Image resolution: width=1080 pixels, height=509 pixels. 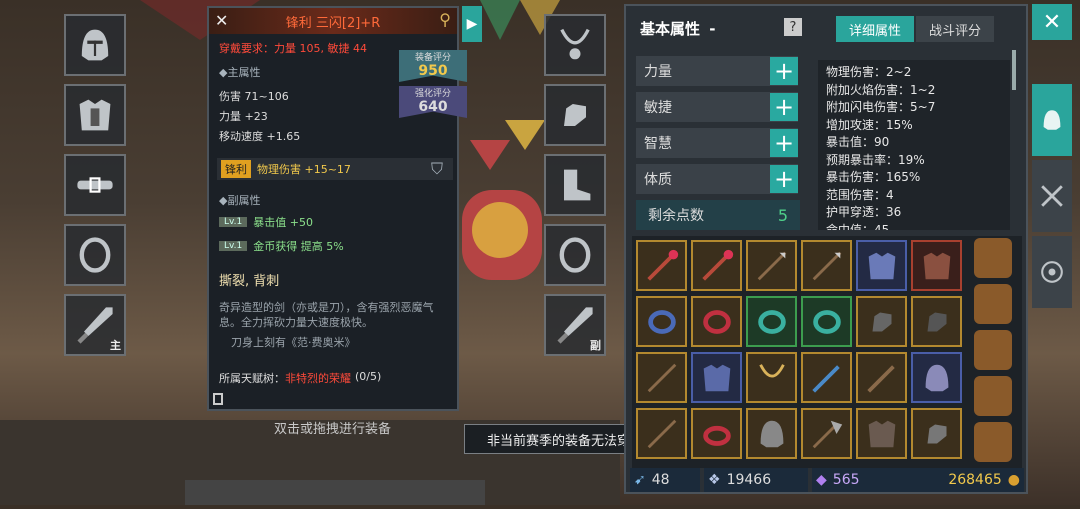 What do you see at coordinates (665, 480) in the screenshot?
I see `currency-arrows: ➹ 48` at bounding box center [665, 480].